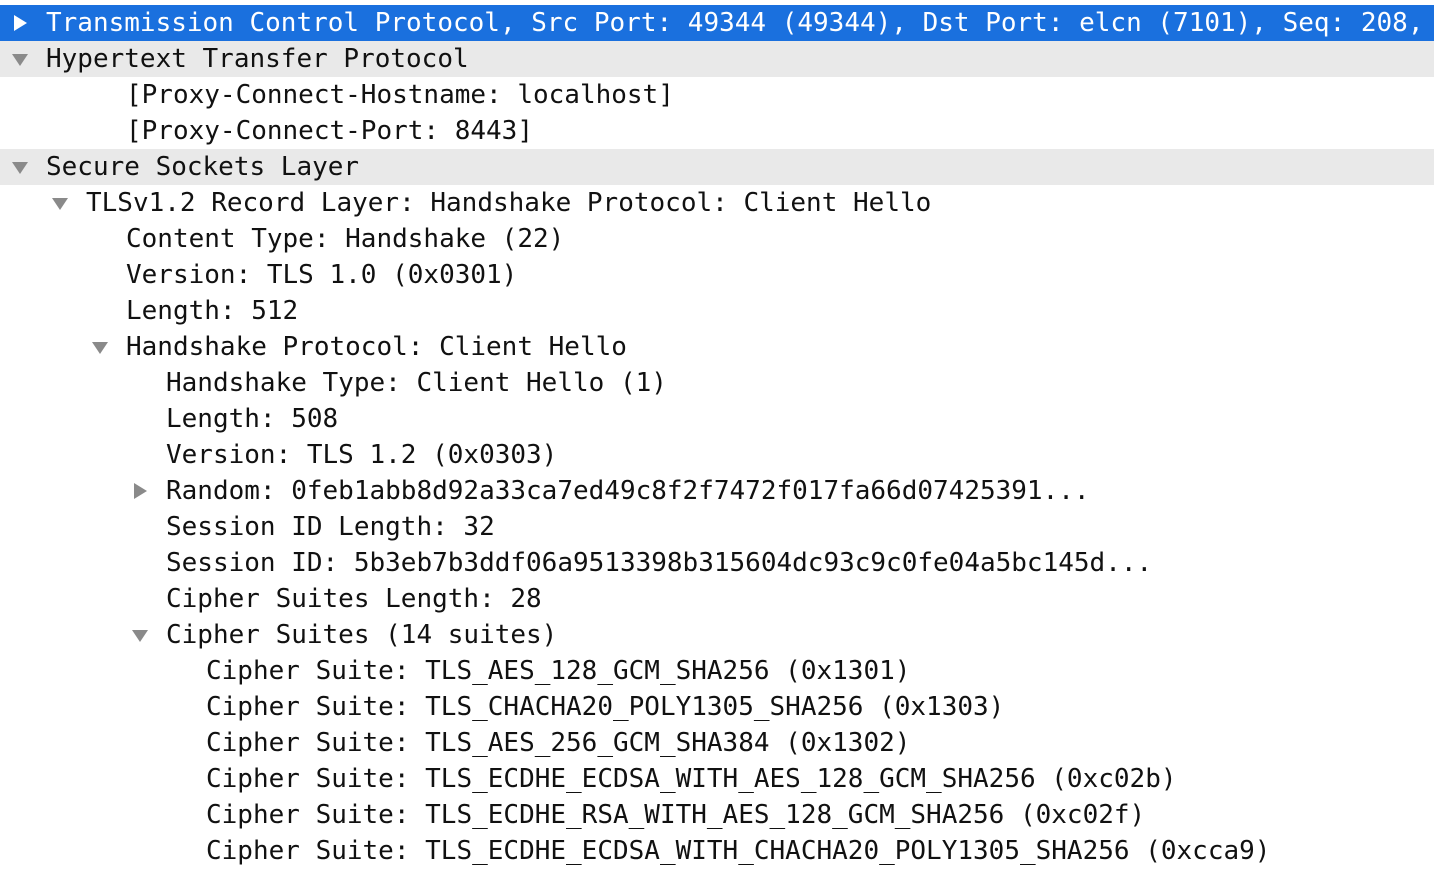  I want to click on tree-row: Handshake Type: Client Hello (1), so click(717, 383).